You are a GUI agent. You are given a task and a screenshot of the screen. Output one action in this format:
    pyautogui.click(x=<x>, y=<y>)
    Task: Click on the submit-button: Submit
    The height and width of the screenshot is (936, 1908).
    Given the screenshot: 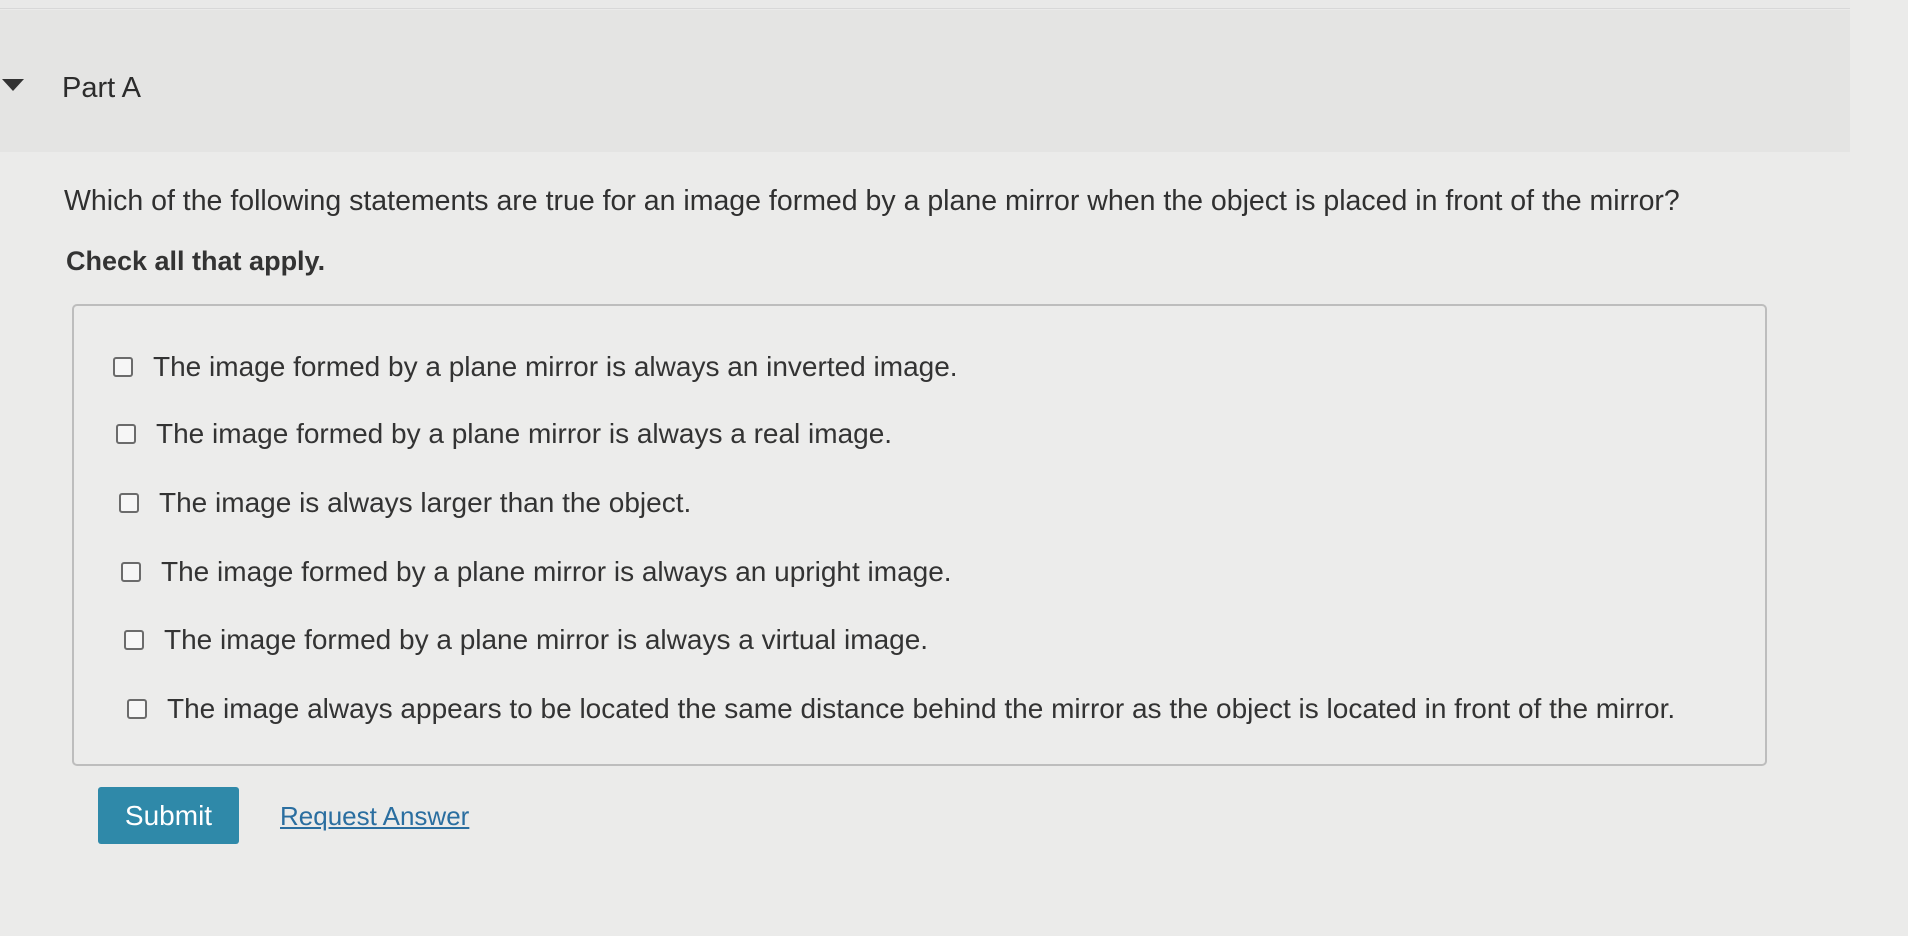 What is the action you would take?
    pyautogui.click(x=168, y=815)
    